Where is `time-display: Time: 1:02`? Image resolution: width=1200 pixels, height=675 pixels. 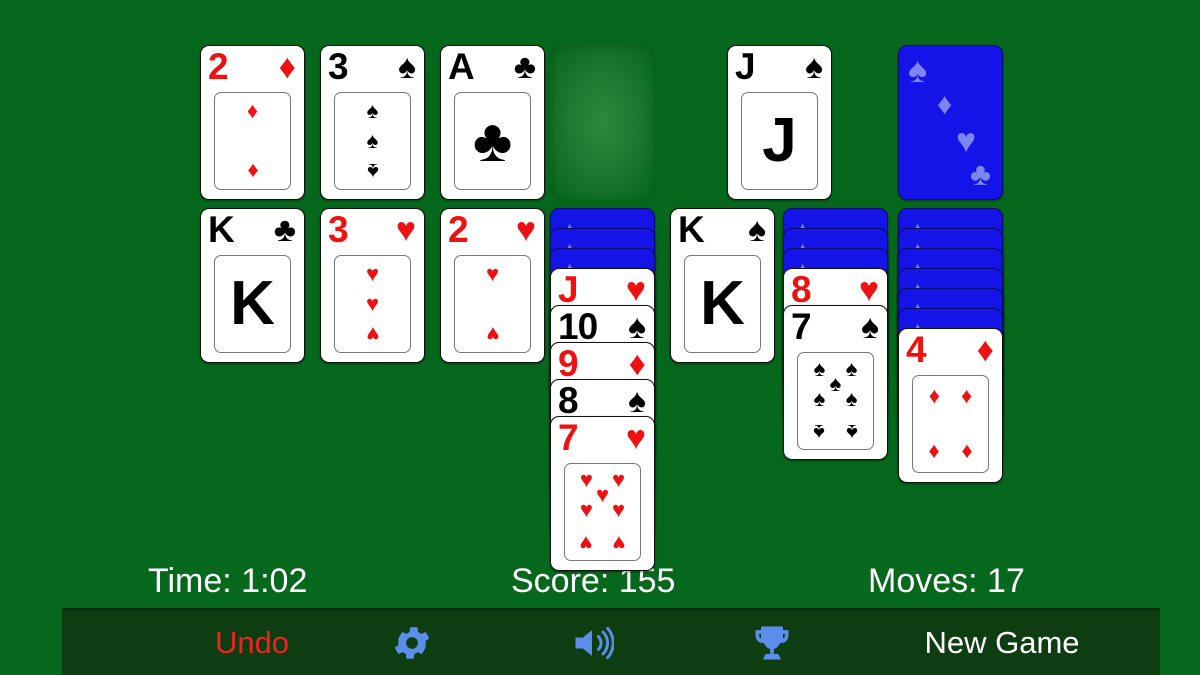
time-display: Time: 1:02 is located at coordinates (228, 580).